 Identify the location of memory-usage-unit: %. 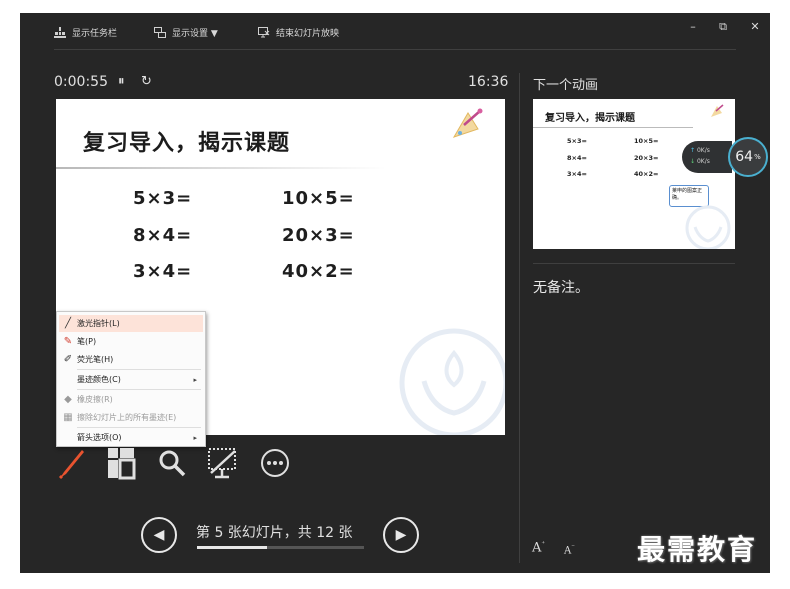
(757, 157).